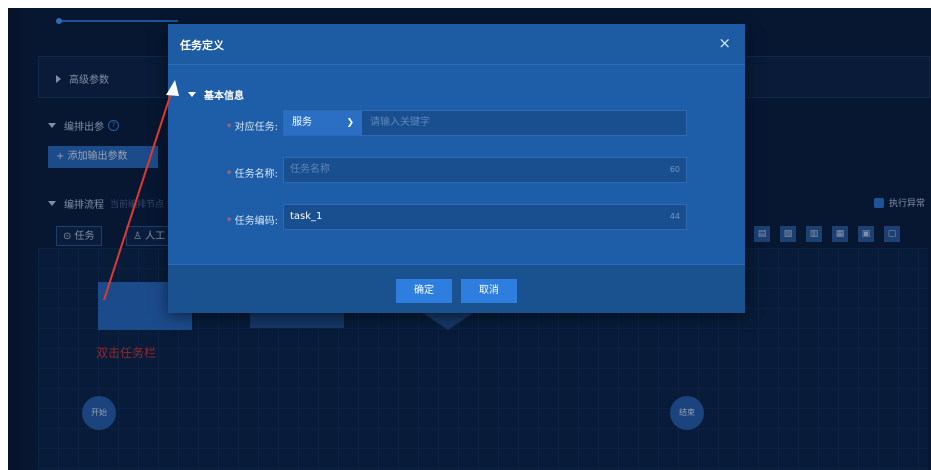 The width and height of the screenshot is (931, 470). What do you see at coordinates (485, 123) in the screenshot?
I see `task-select-field: 服务 ❯ 请输入关键字` at bounding box center [485, 123].